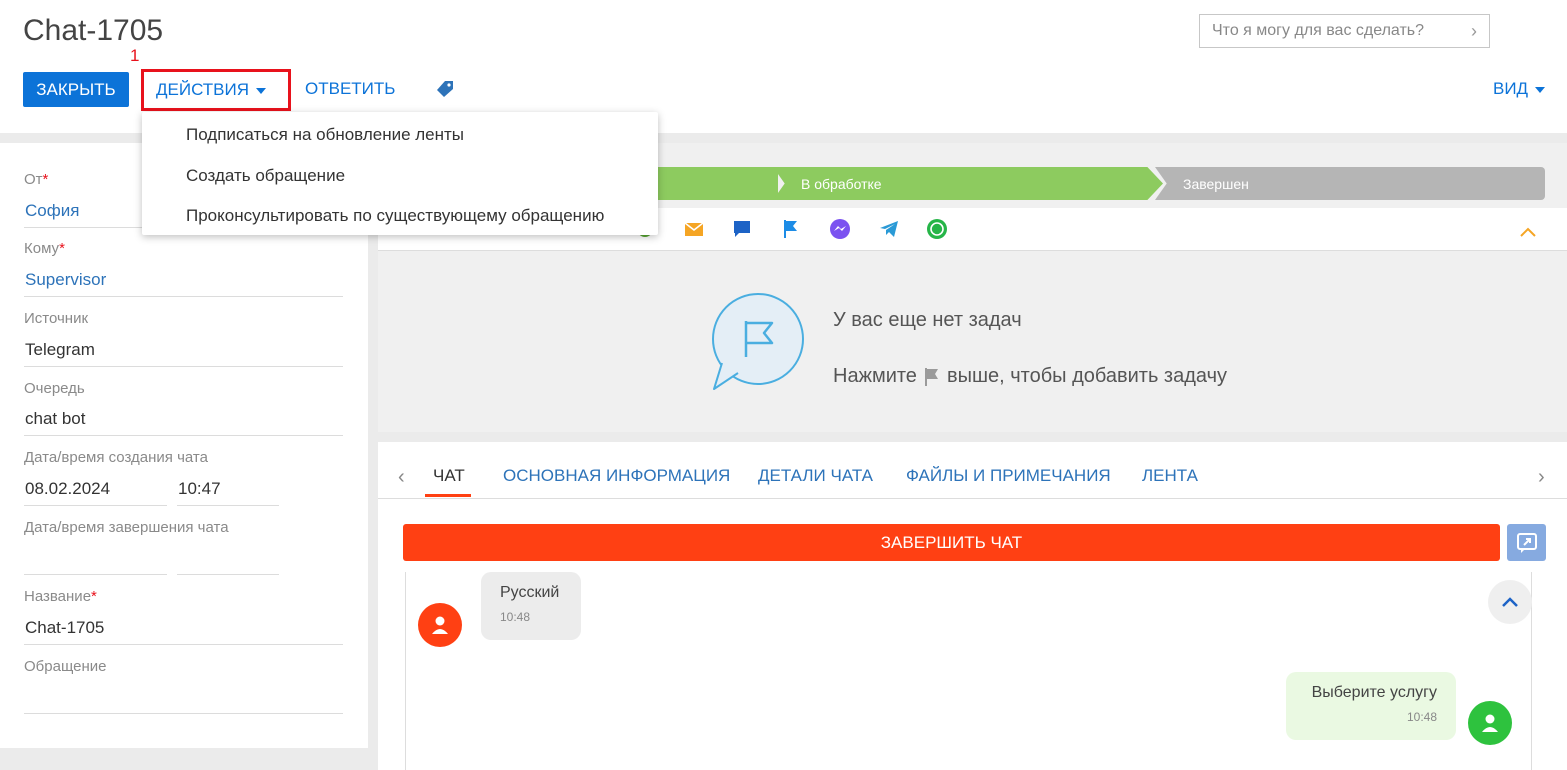  I want to click on source-field: Telegram, so click(60, 350).